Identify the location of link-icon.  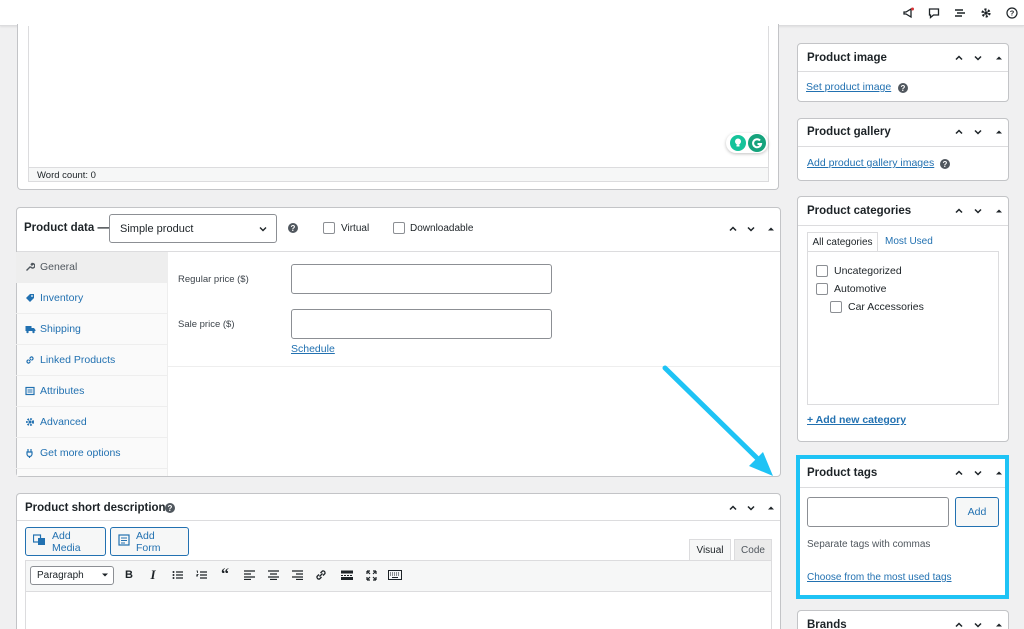
(321, 575).